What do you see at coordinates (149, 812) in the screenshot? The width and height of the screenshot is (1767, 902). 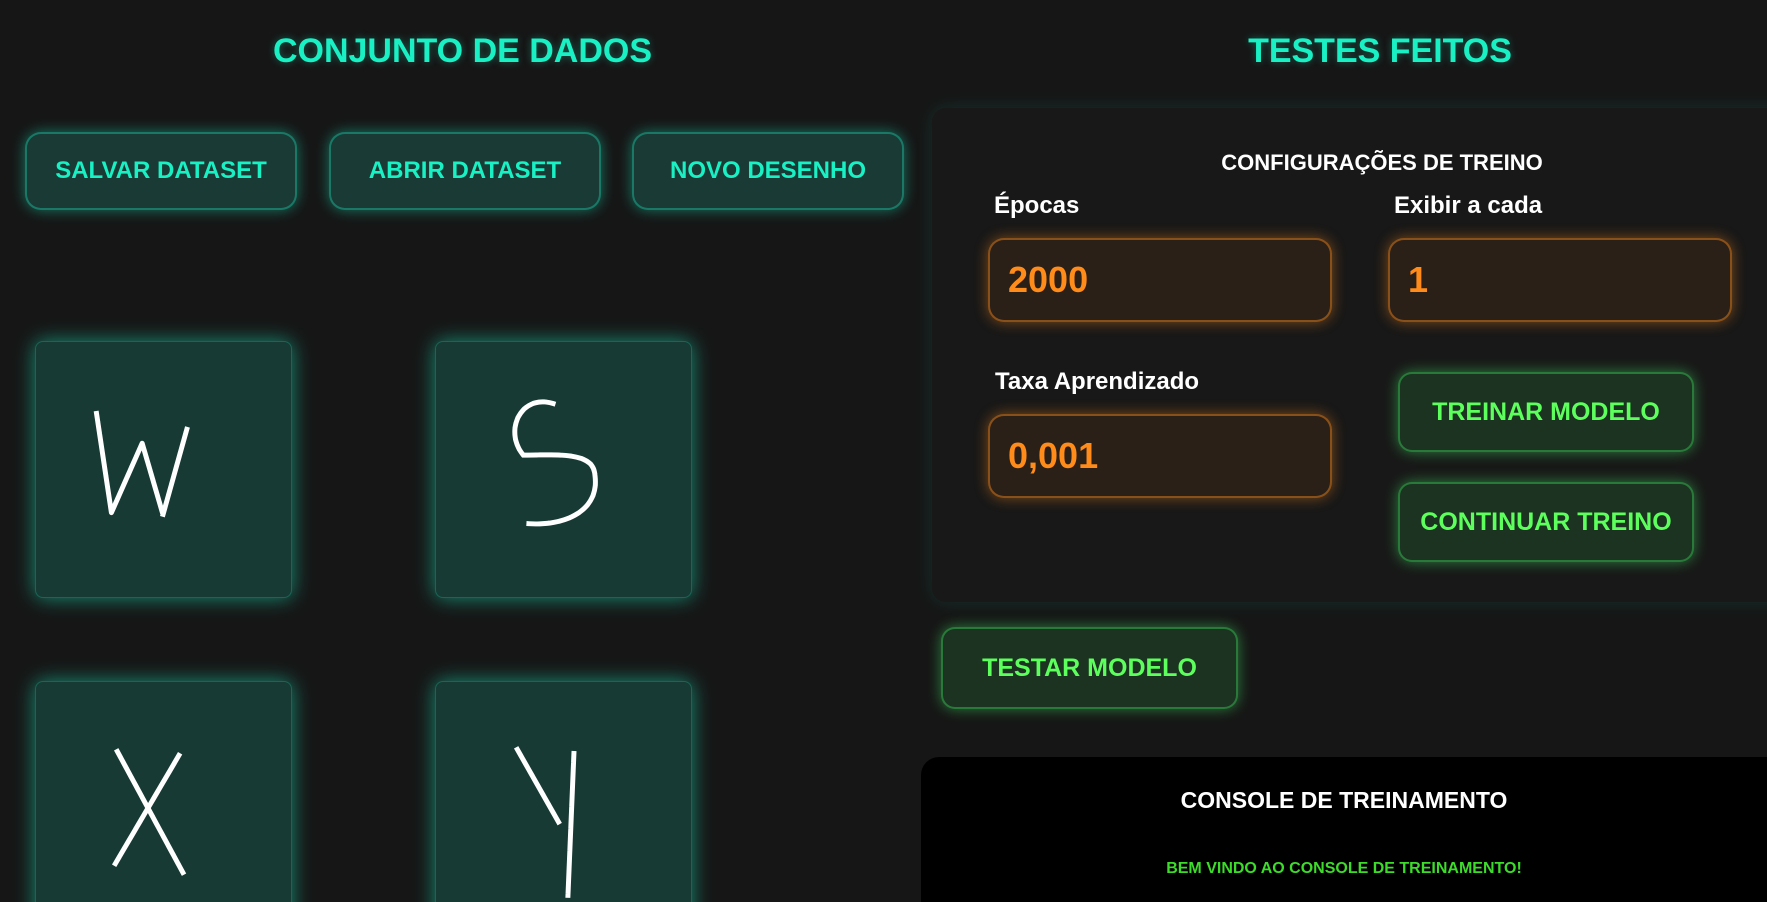 I see `letter-x-drawing` at bounding box center [149, 812].